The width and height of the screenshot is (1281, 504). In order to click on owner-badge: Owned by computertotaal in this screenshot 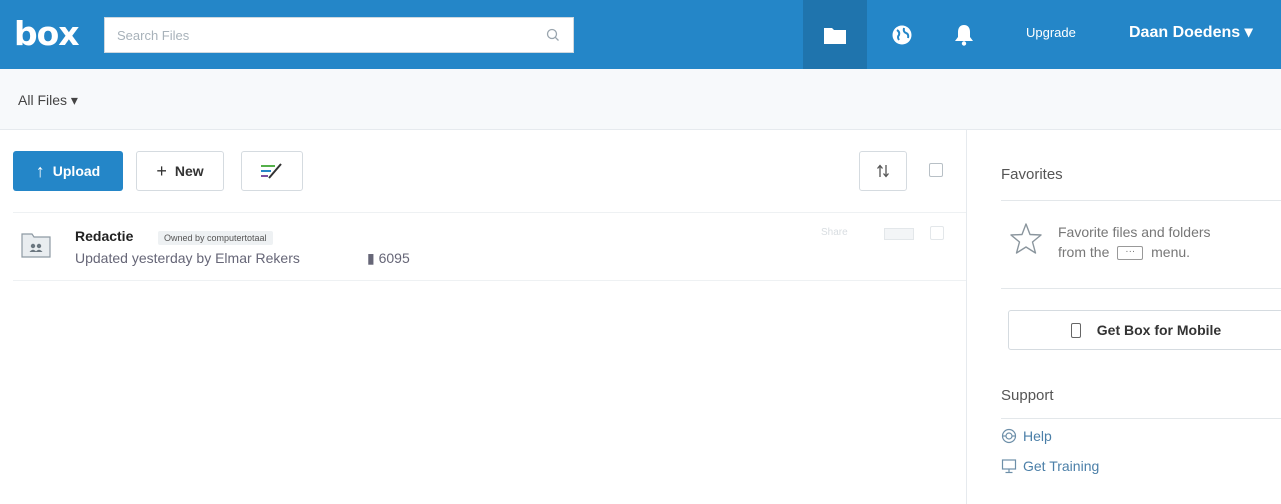, I will do `click(215, 238)`.